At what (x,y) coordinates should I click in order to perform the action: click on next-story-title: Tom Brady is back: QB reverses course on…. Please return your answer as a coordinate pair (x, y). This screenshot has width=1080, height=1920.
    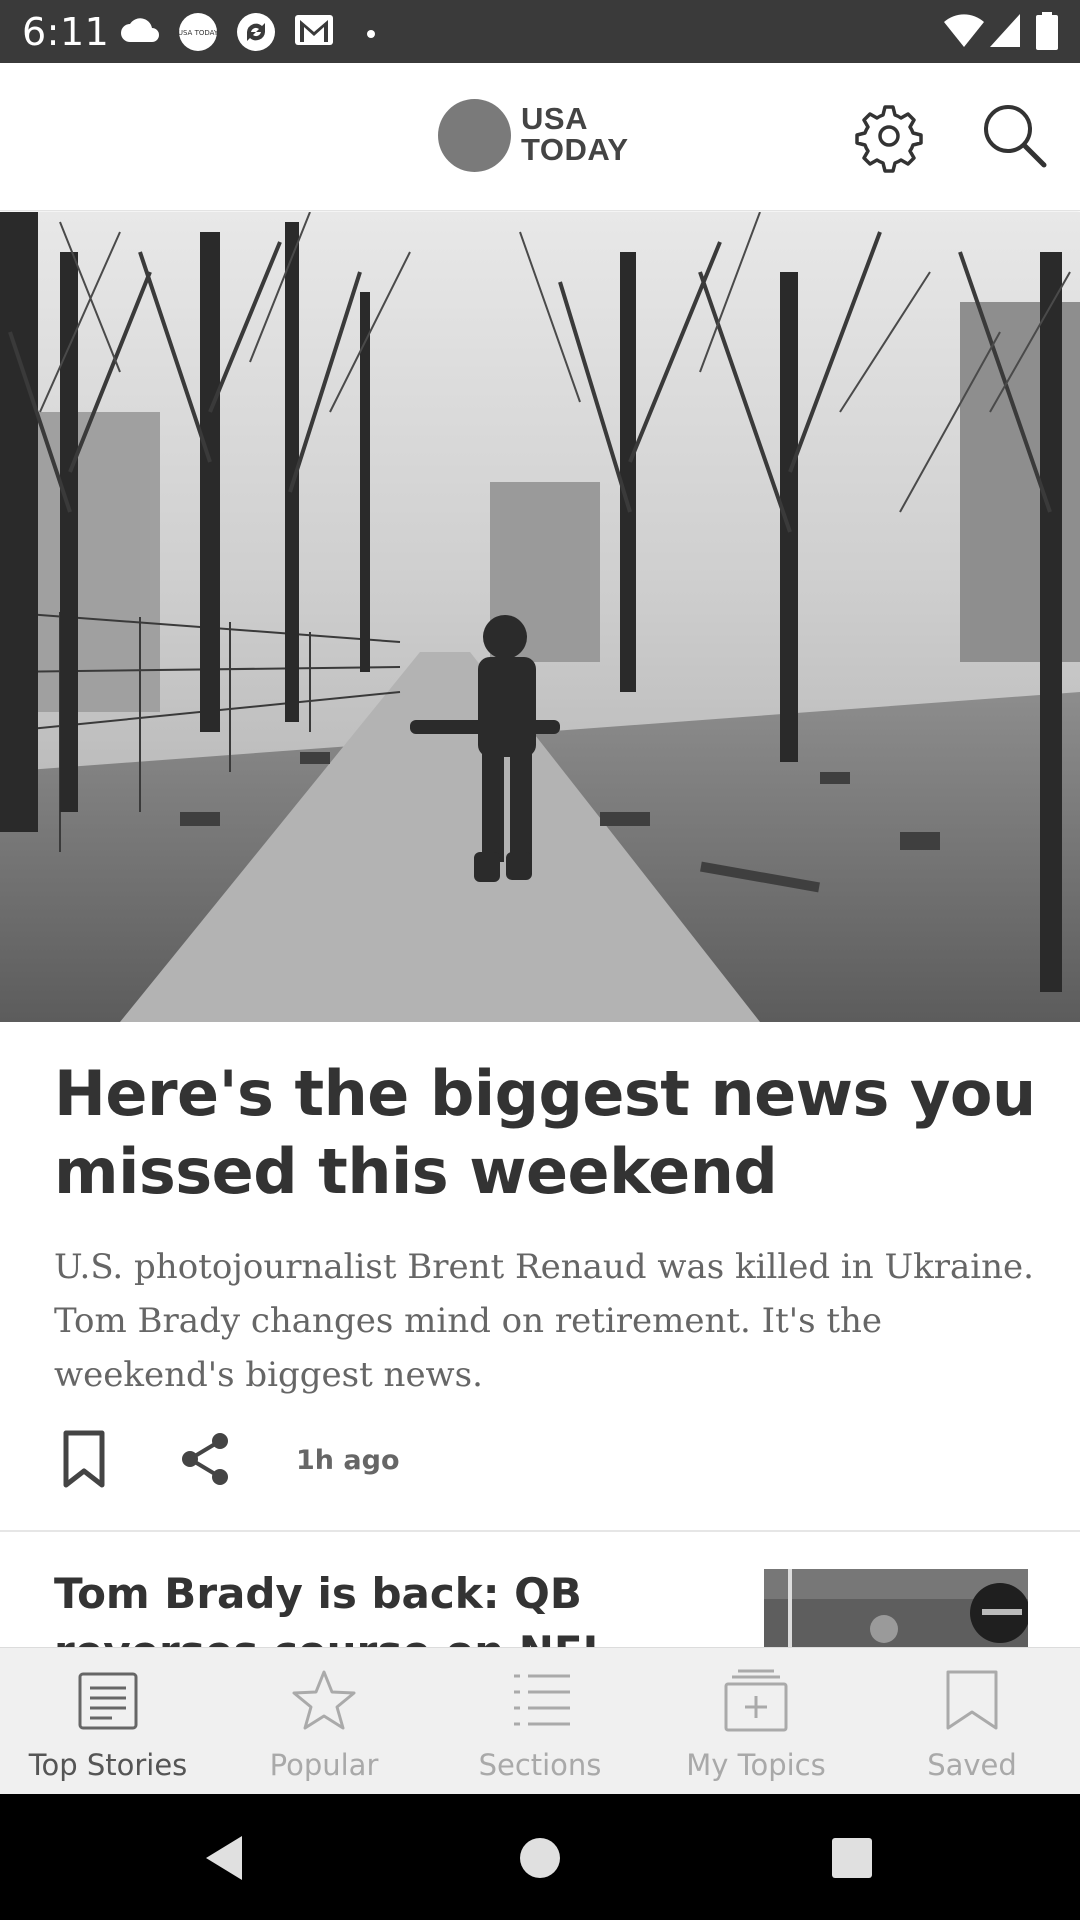
    Looking at the image, I should click on (334, 1606).